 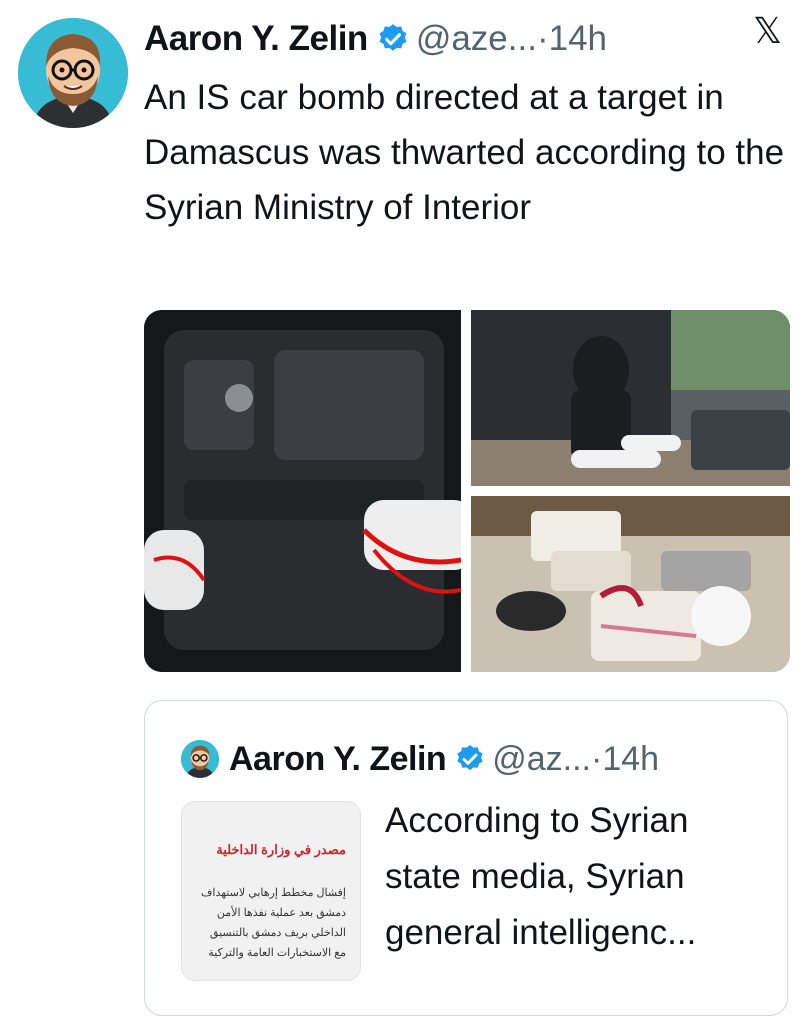 What do you see at coordinates (578, 39) in the screenshot?
I see `tweet-timestamp: 14h` at bounding box center [578, 39].